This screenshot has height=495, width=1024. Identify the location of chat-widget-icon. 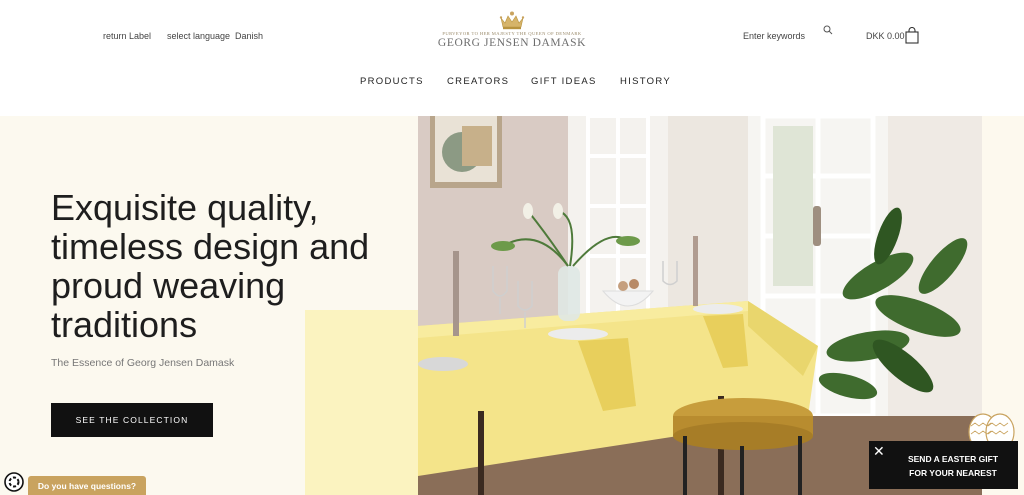
(14, 482).